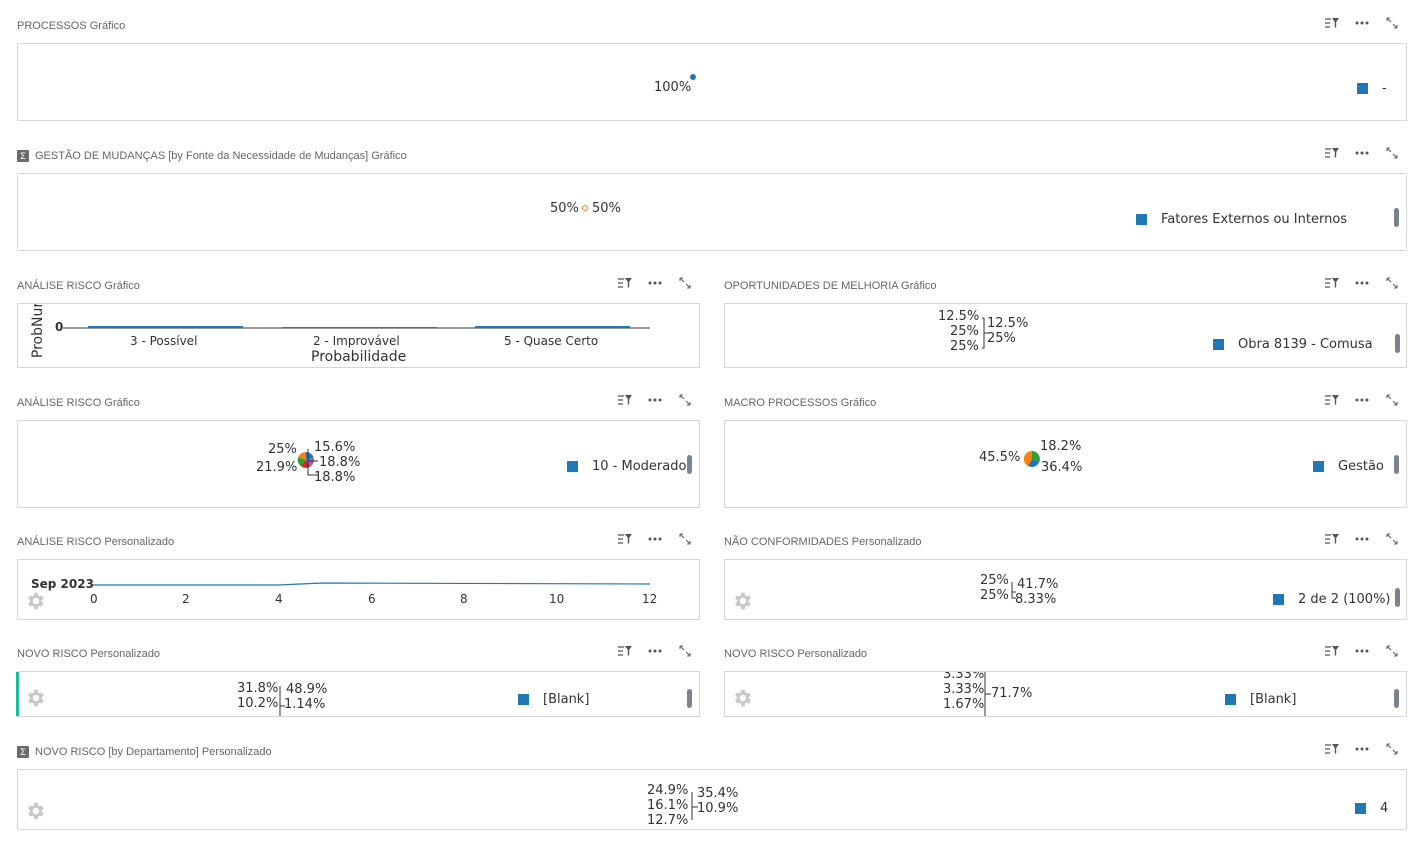 The height and width of the screenshot is (842, 1420). I want to click on chart-area: 25% 25% 41.7% 8.33% 2 de 2 (100%), so click(1065, 589).